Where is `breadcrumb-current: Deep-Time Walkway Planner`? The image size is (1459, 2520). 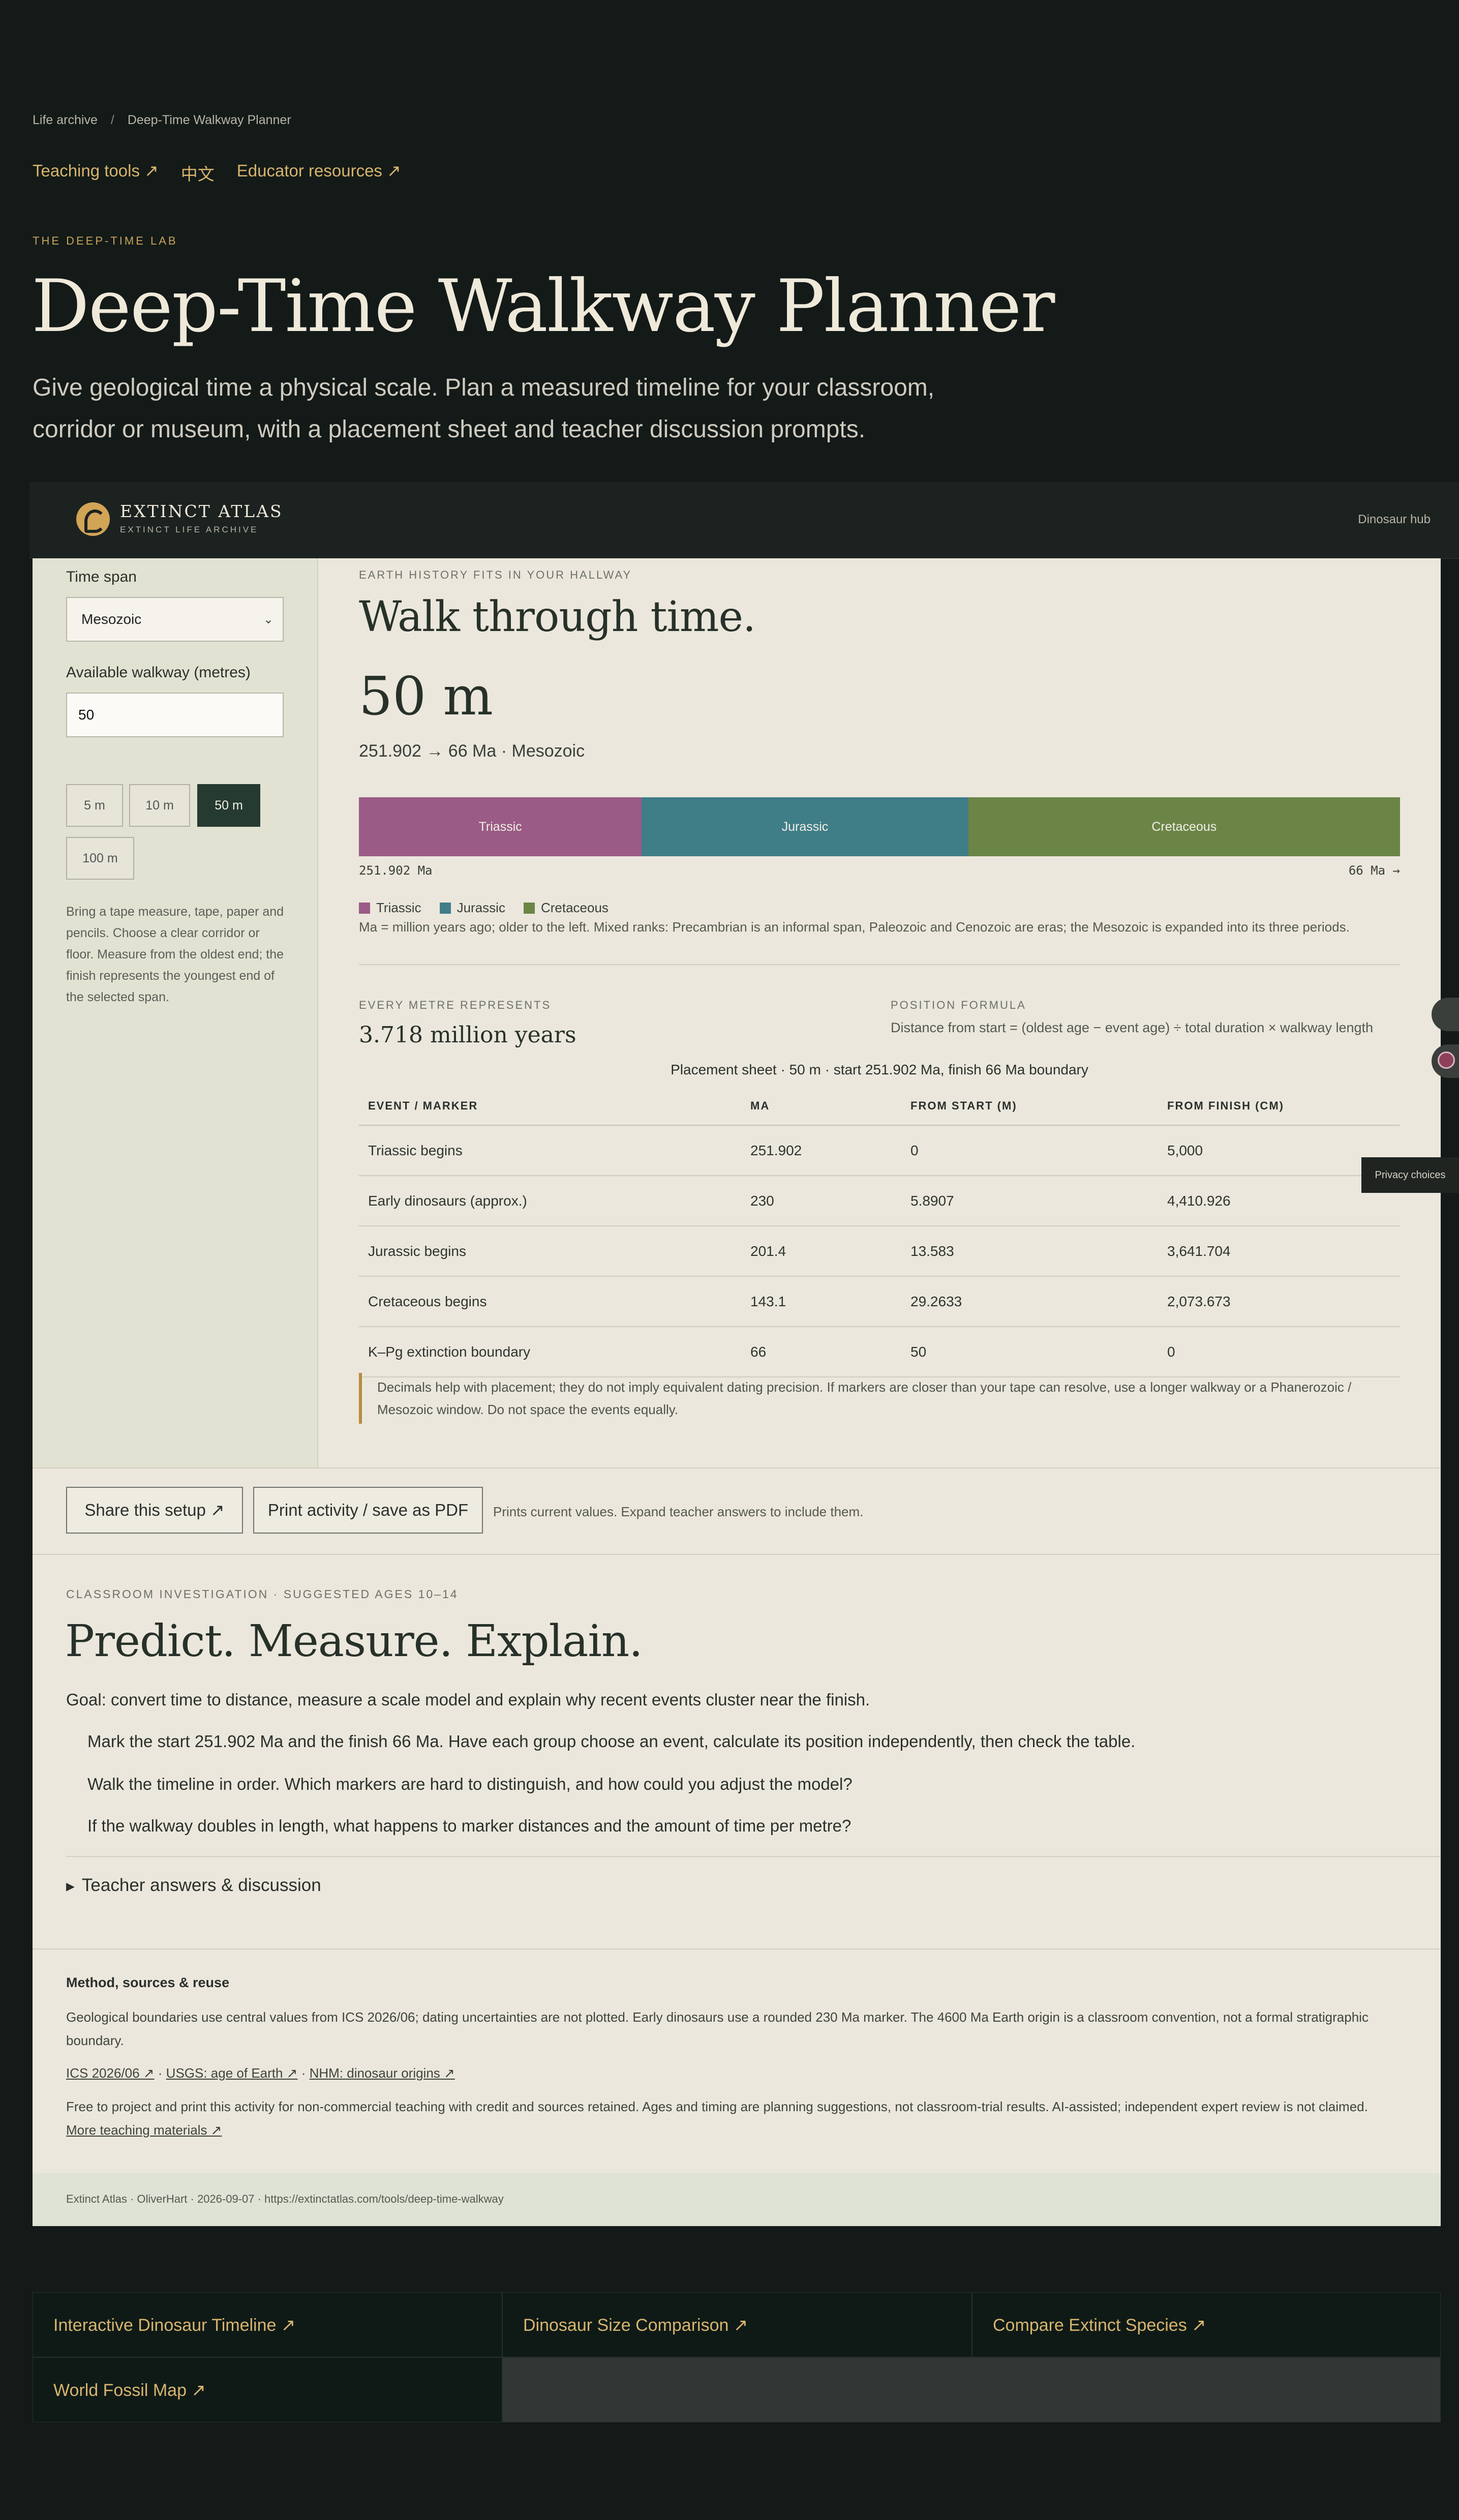 breadcrumb-current: Deep-Time Walkway Planner is located at coordinates (209, 120).